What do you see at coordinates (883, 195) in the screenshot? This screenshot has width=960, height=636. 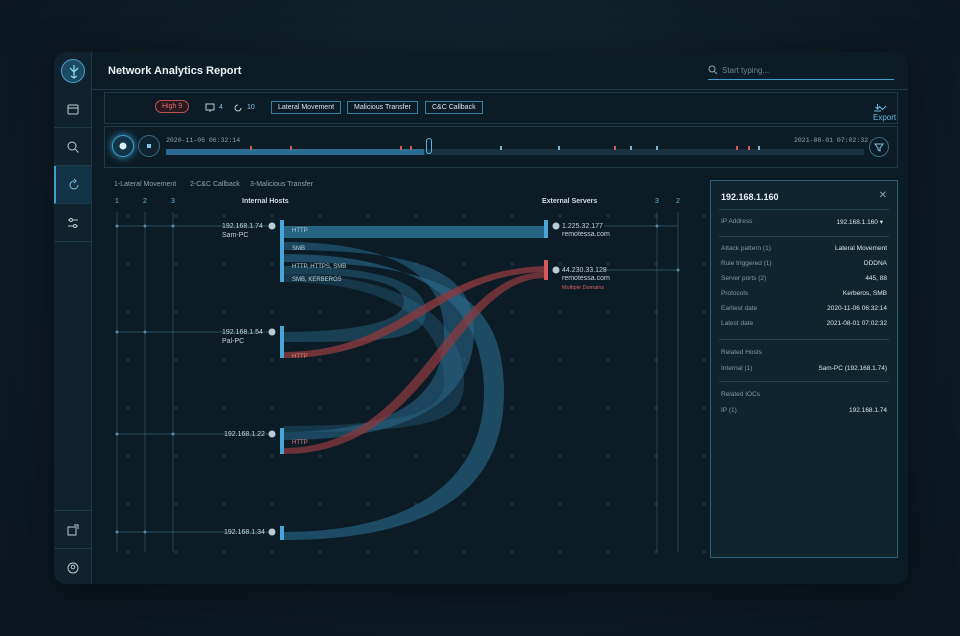 I see `close-icon: ✕` at bounding box center [883, 195].